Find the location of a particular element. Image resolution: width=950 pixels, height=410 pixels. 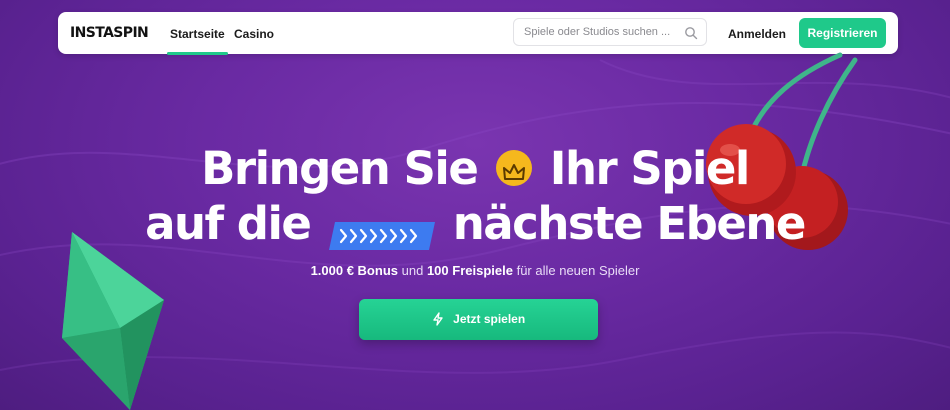

nav-link-startseite: Startseite is located at coordinates (197, 41).